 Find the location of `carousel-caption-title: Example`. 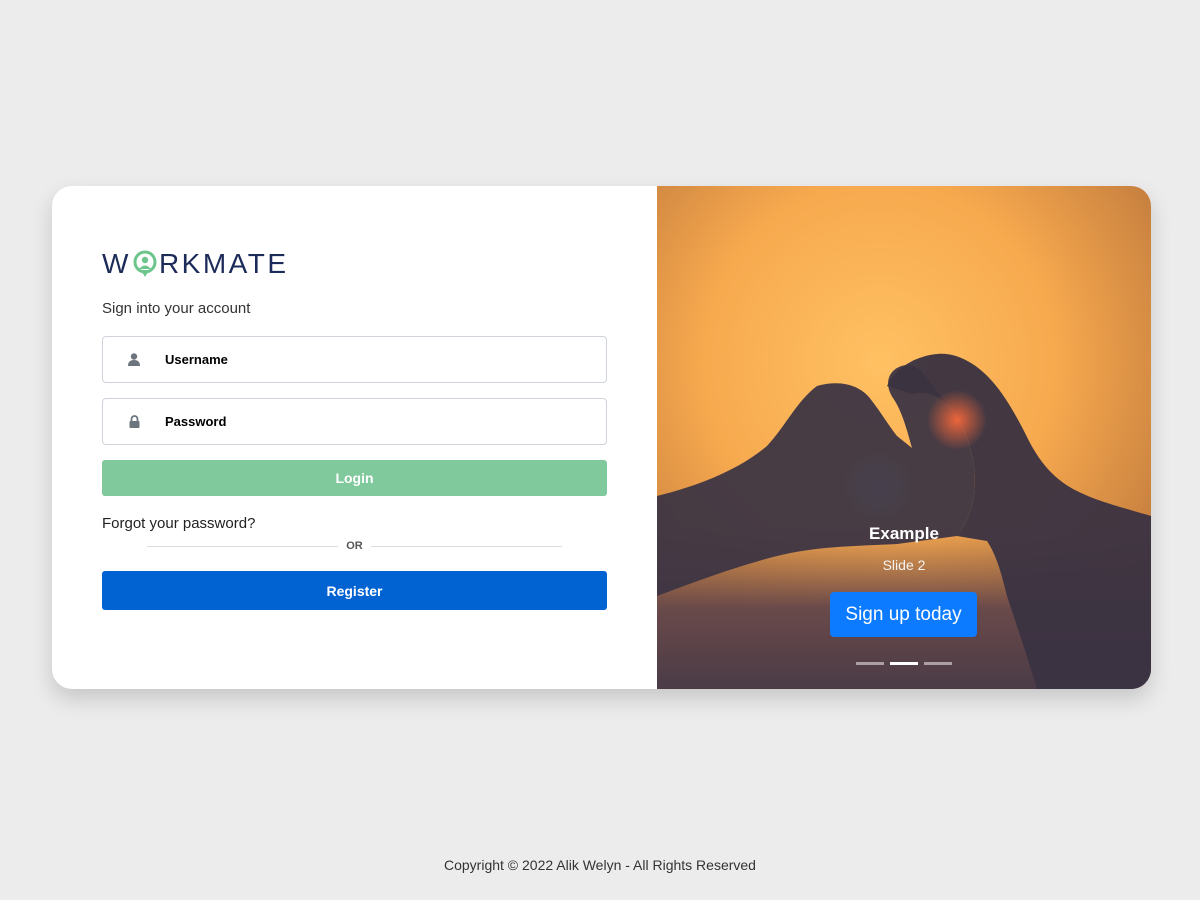

carousel-caption-title: Example is located at coordinates (904, 533).